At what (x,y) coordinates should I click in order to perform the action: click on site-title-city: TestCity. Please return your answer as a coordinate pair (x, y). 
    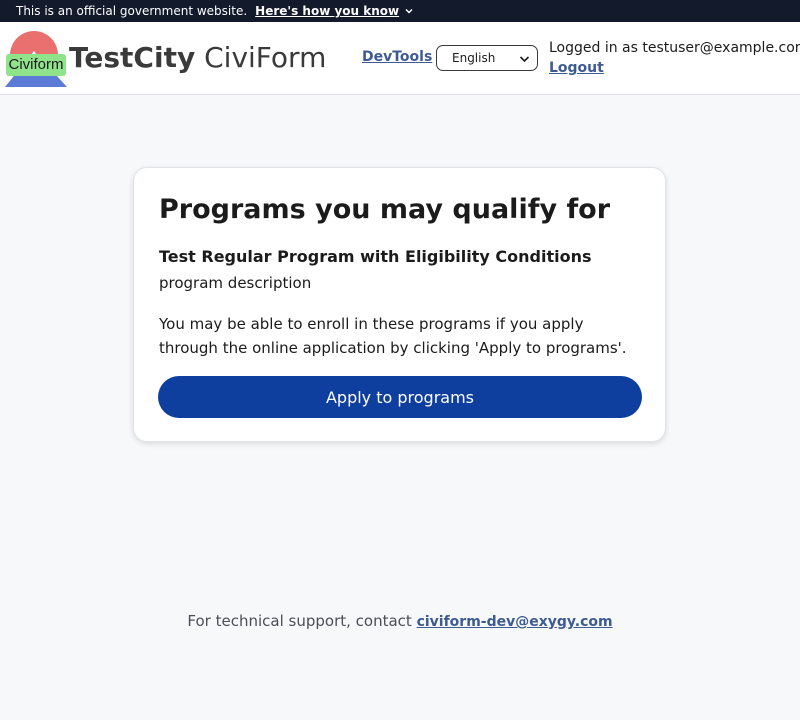
    Looking at the image, I should click on (132, 57).